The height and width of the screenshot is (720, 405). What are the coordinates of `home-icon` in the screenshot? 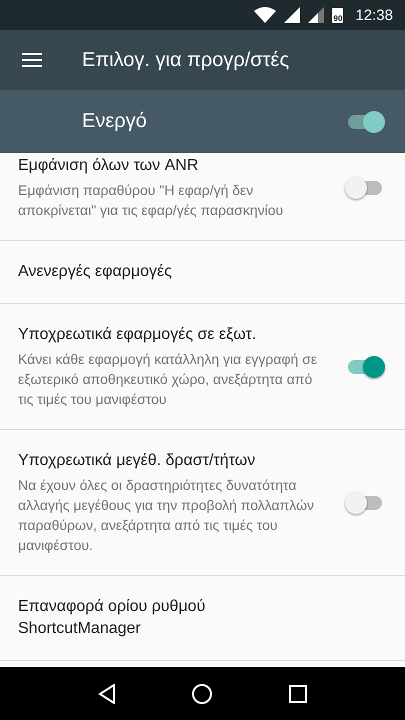 It's located at (202, 693).